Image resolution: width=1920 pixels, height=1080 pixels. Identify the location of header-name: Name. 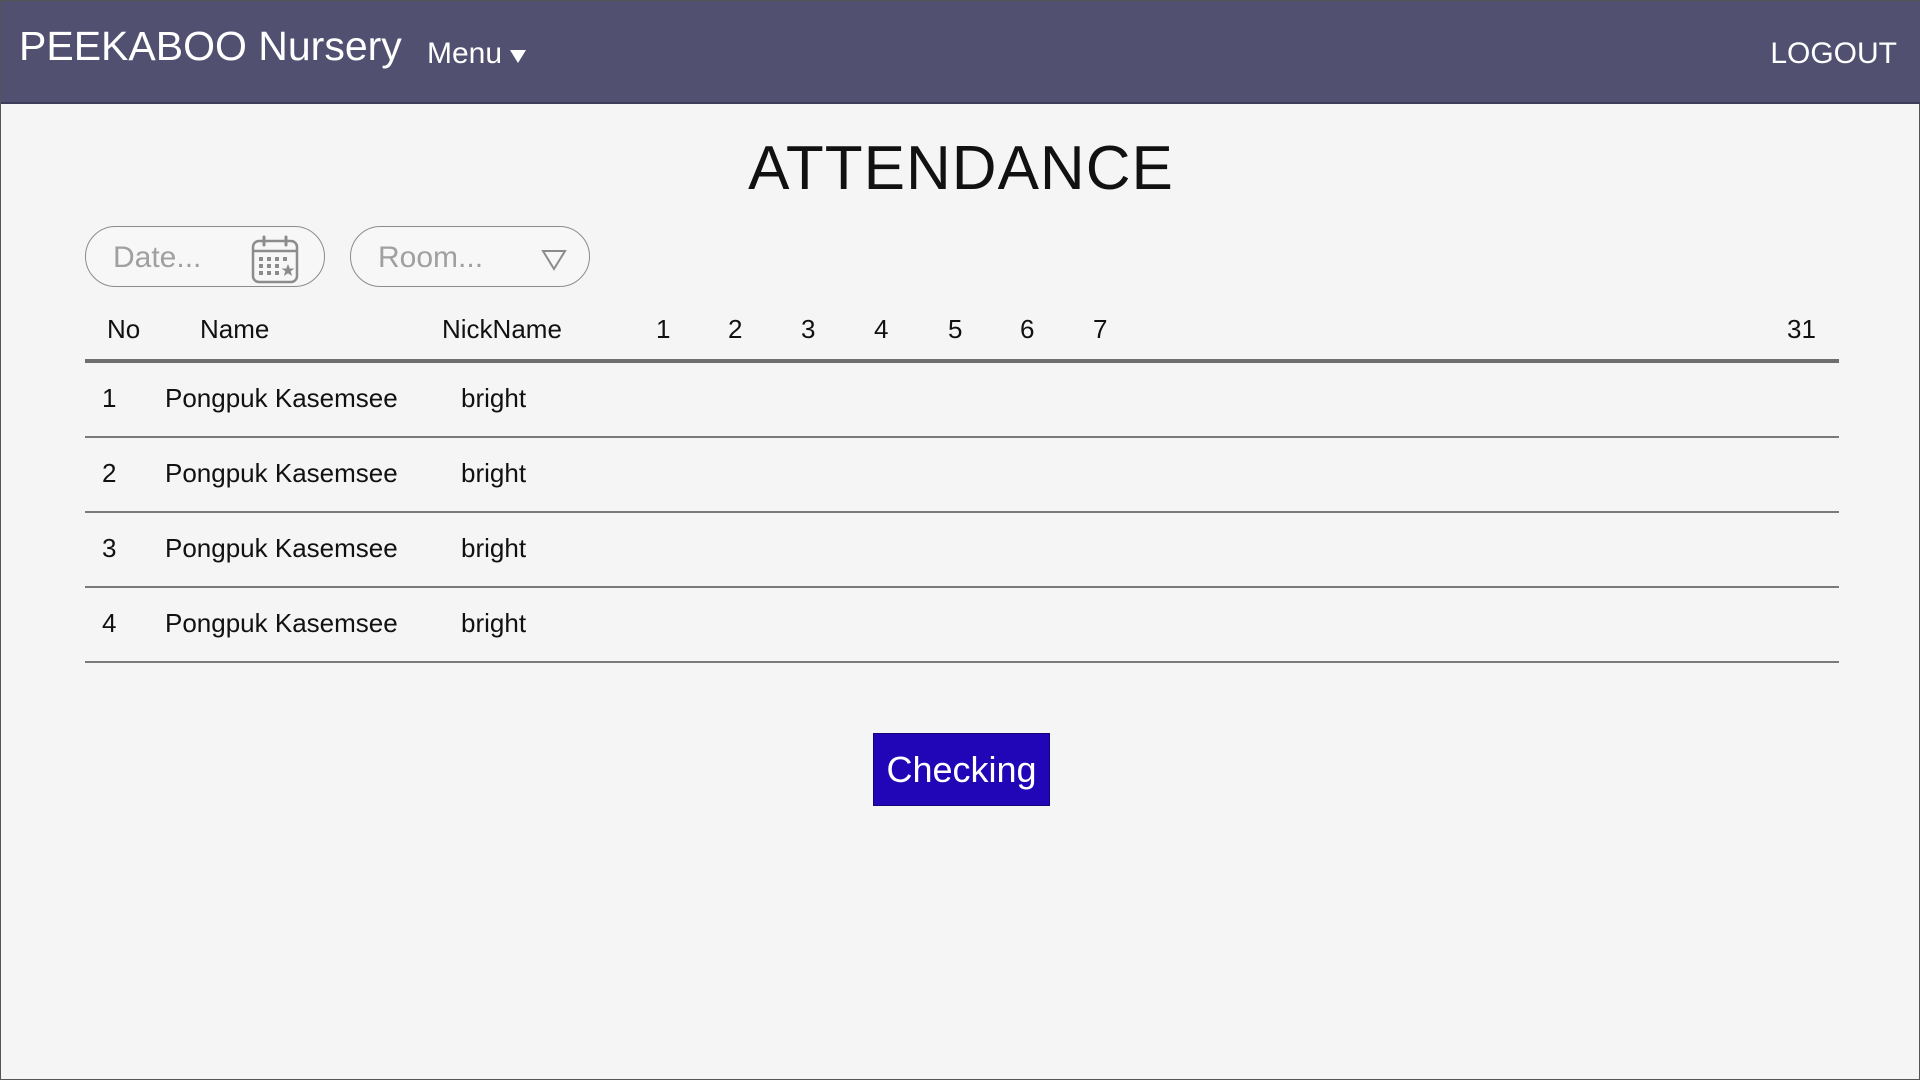
(235, 329).